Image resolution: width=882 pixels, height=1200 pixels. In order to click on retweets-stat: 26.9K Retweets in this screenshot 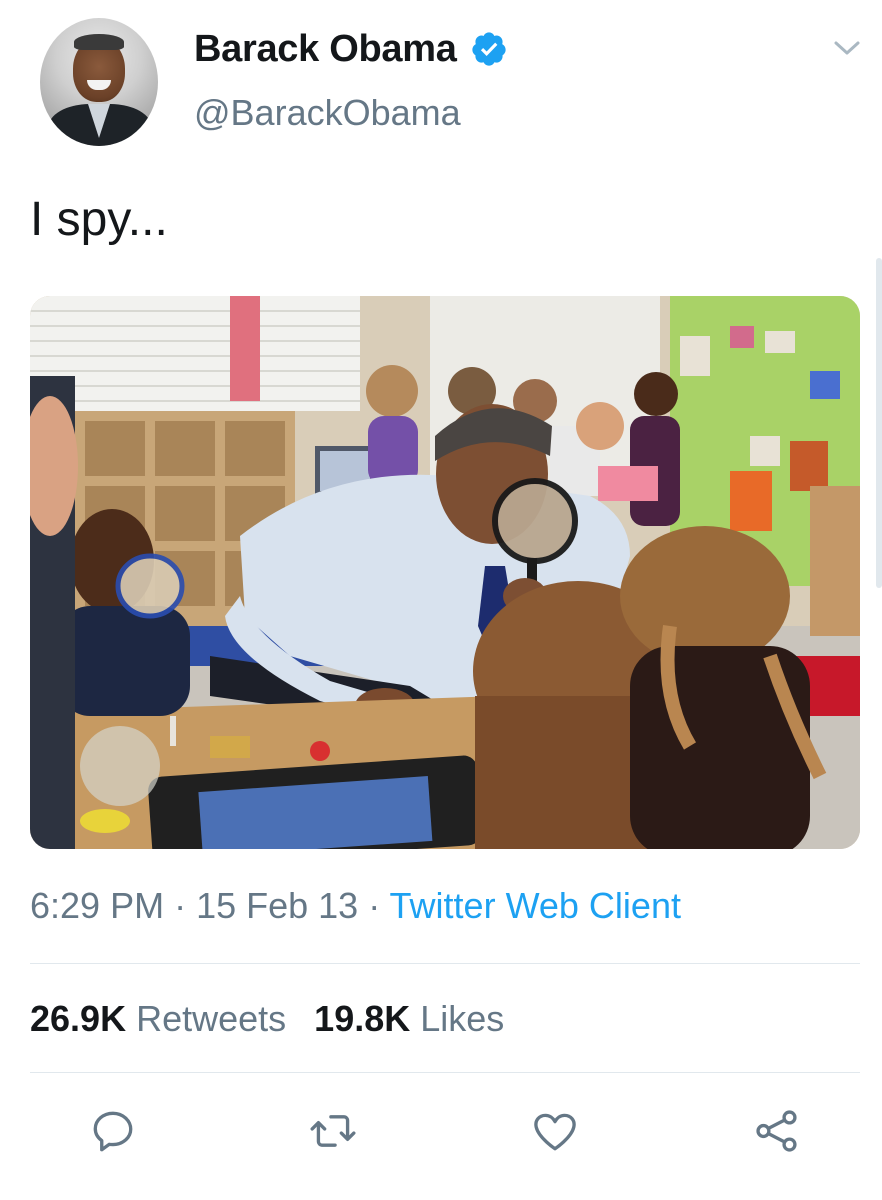, I will do `click(158, 1018)`.